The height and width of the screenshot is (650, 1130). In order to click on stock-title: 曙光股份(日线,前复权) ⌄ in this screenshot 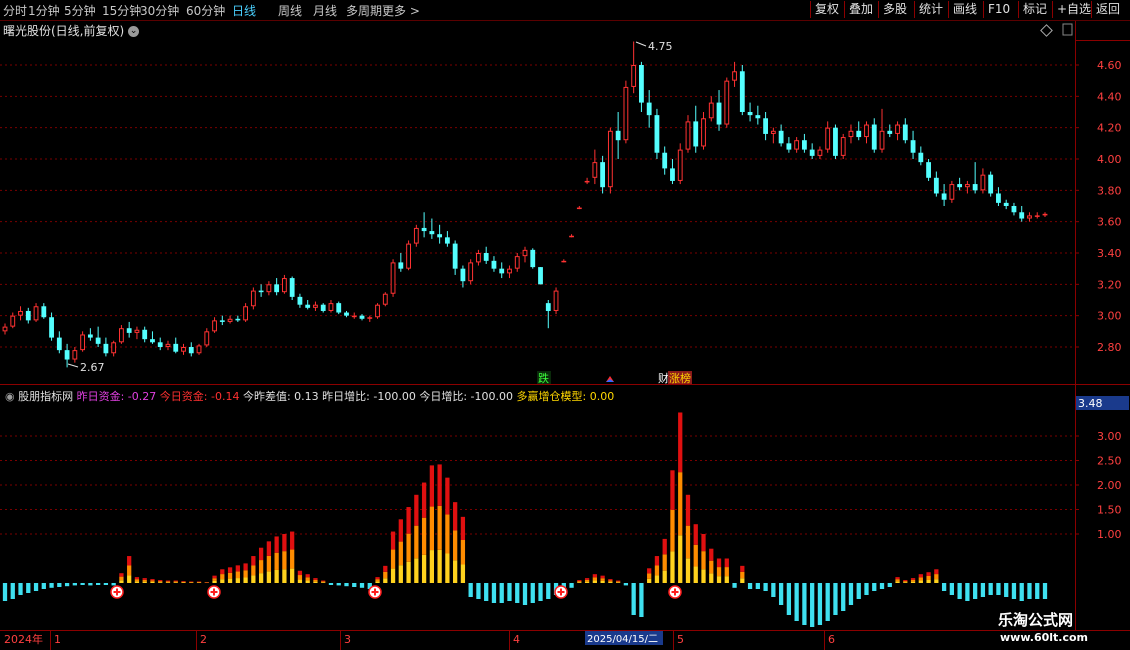, I will do `click(71, 30)`.